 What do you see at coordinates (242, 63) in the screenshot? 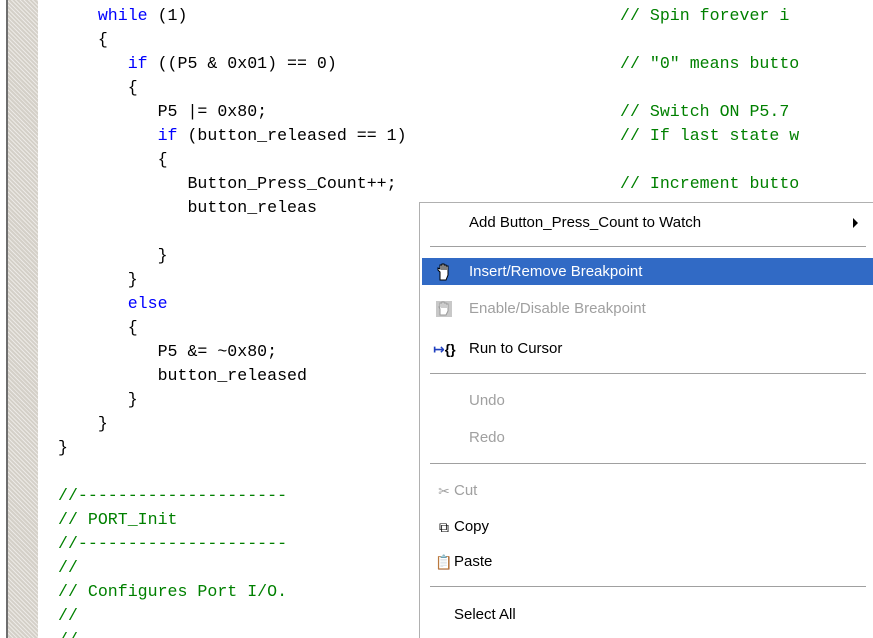
I see `code-text: ((P5 & 0x01) == 0)` at bounding box center [242, 63].